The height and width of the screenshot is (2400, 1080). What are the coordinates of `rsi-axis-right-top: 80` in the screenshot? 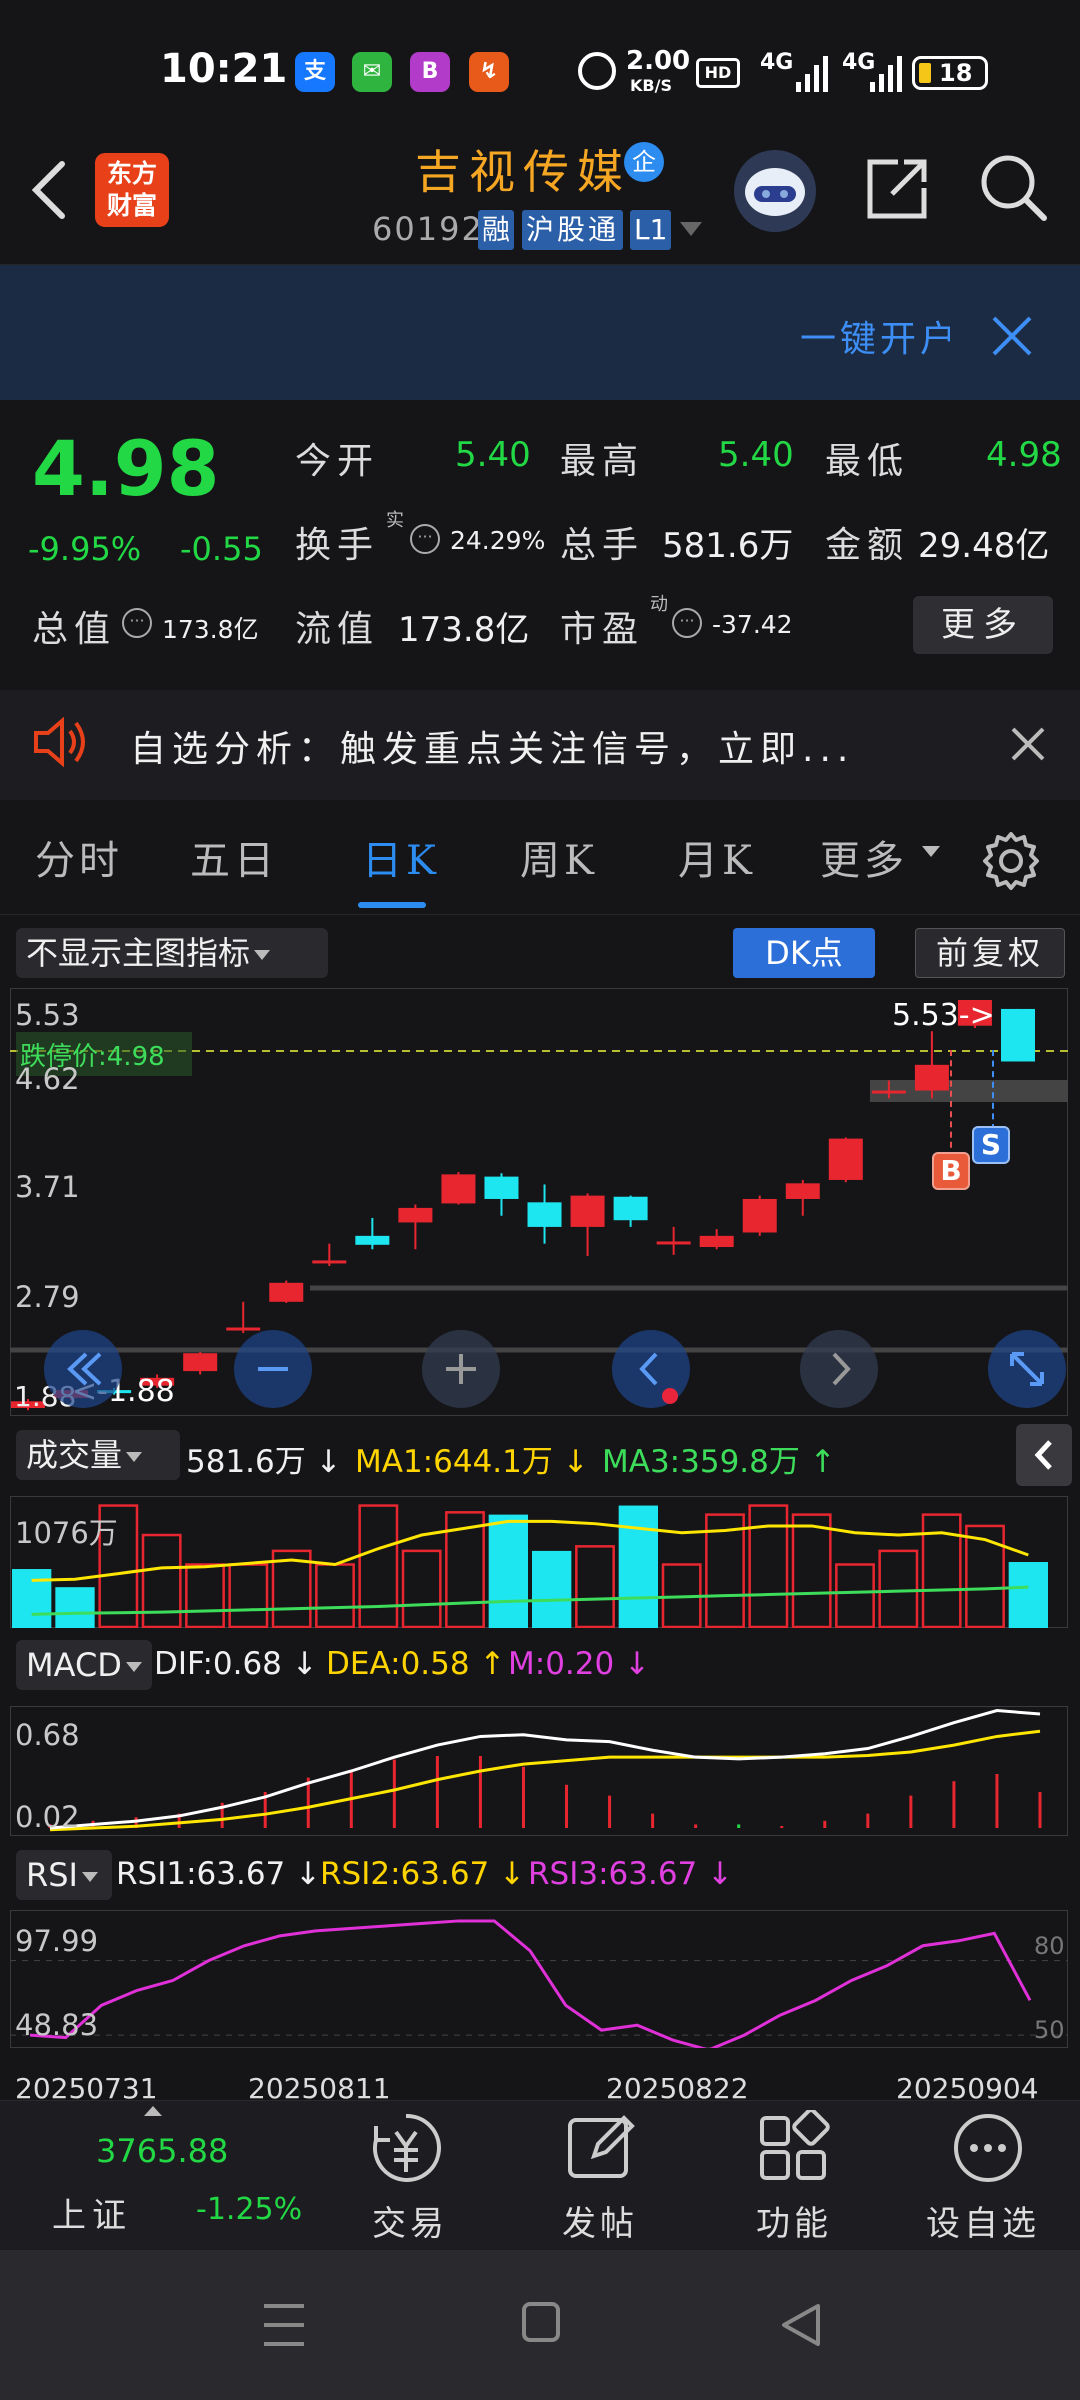 It's located at (1049, 1946).